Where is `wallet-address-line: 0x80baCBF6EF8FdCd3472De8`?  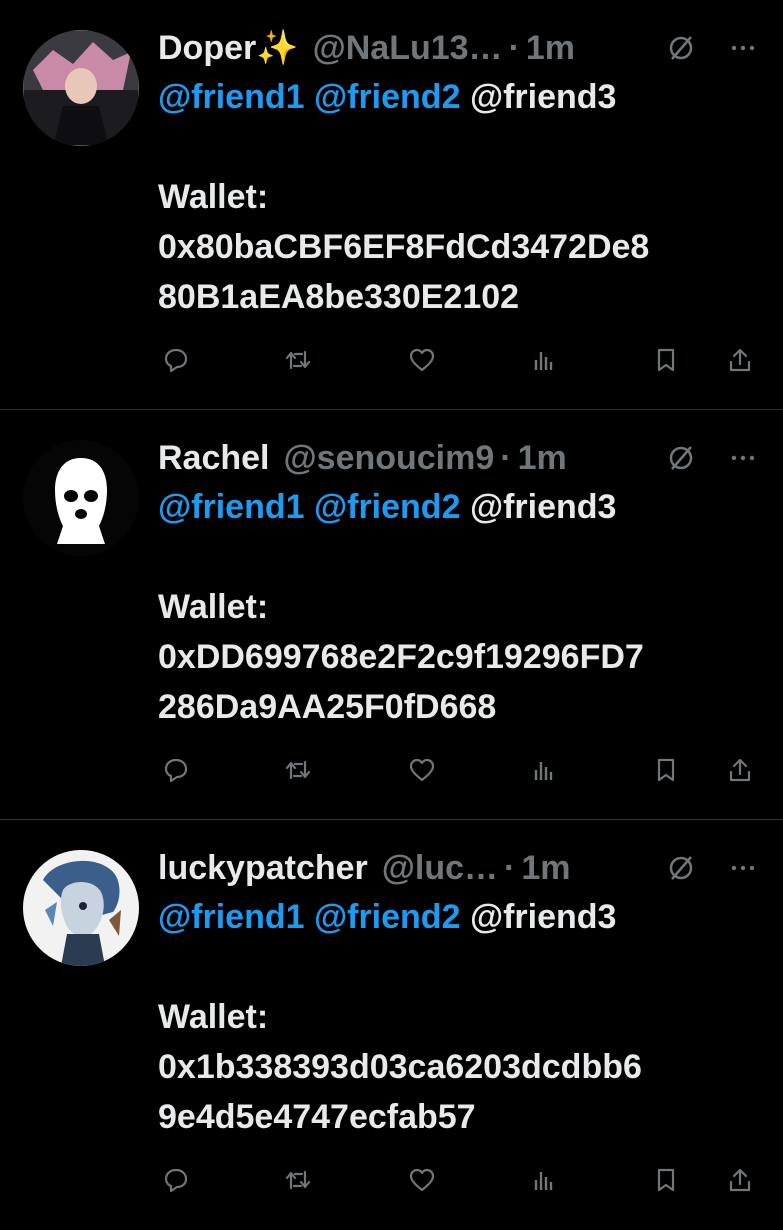 wallet-address-line: 0x80baCBF6EF8FdCd3472De8 is located at coordinates (404, 247).